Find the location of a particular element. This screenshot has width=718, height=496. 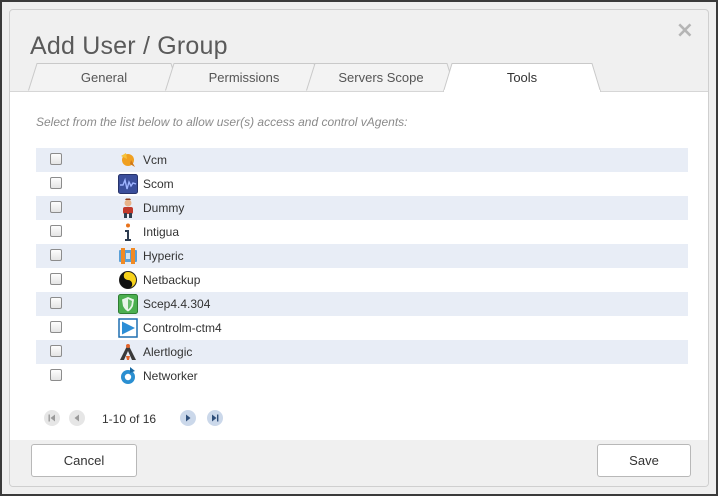

intigua-icon is located at coordinates (128, 232).